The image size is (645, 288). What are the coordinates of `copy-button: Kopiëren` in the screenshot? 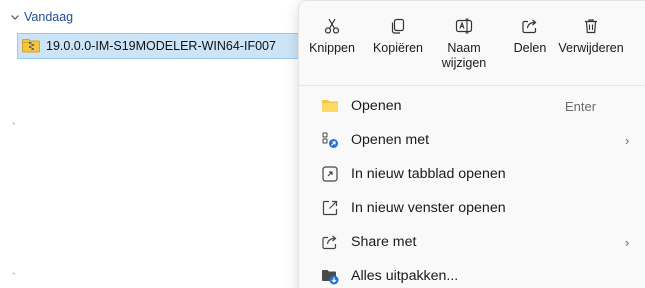 It's located at (398, 52).